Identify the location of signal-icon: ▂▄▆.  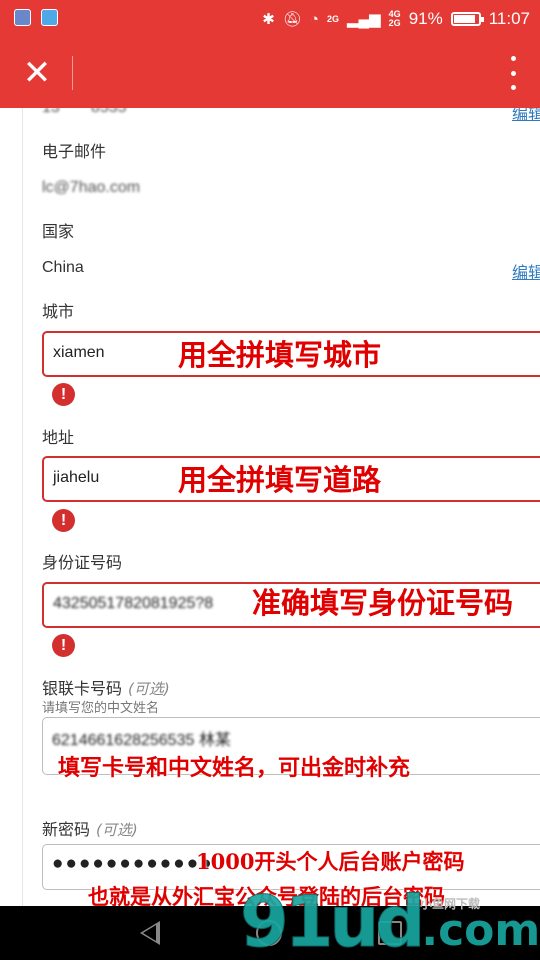
(363, 19).